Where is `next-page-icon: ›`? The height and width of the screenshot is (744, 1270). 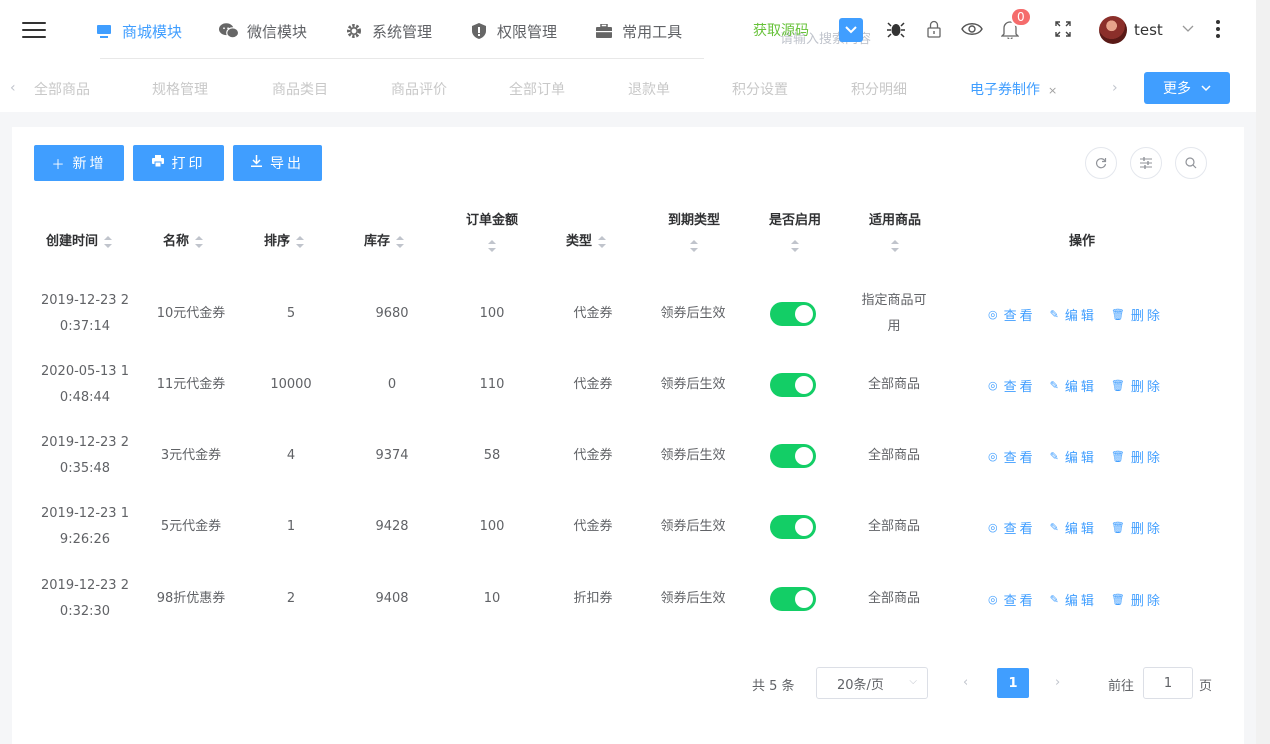 next-page-icon: › is located at coordinates (1057, 682).